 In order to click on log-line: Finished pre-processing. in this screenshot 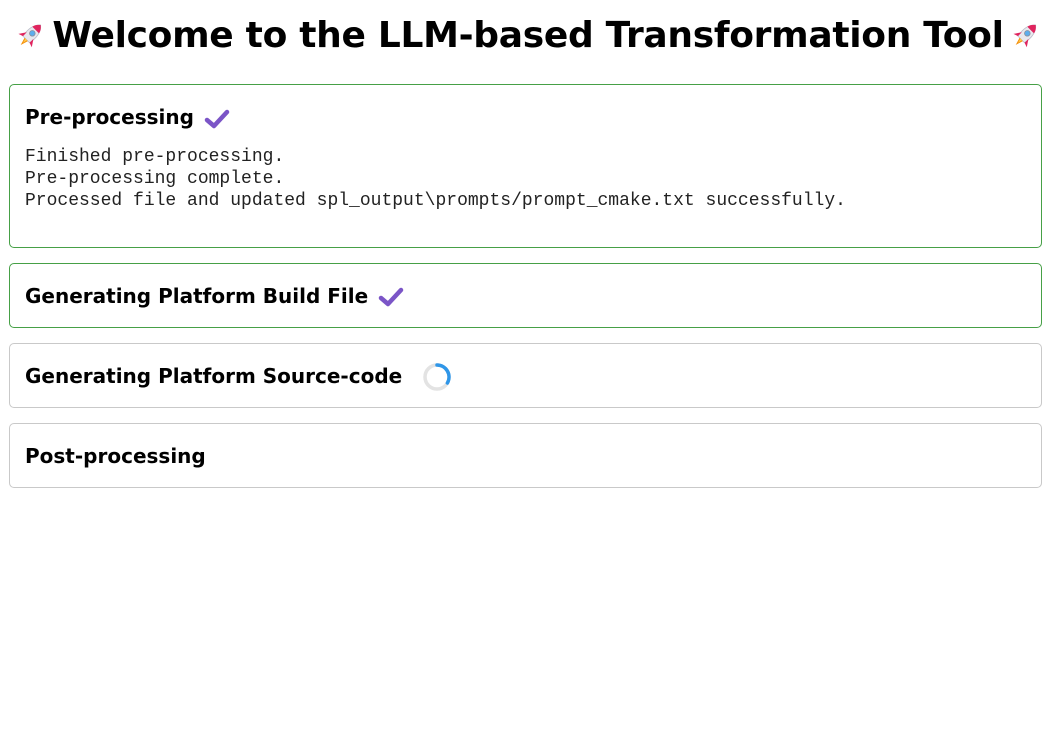, I will do `click(155, 157)`.